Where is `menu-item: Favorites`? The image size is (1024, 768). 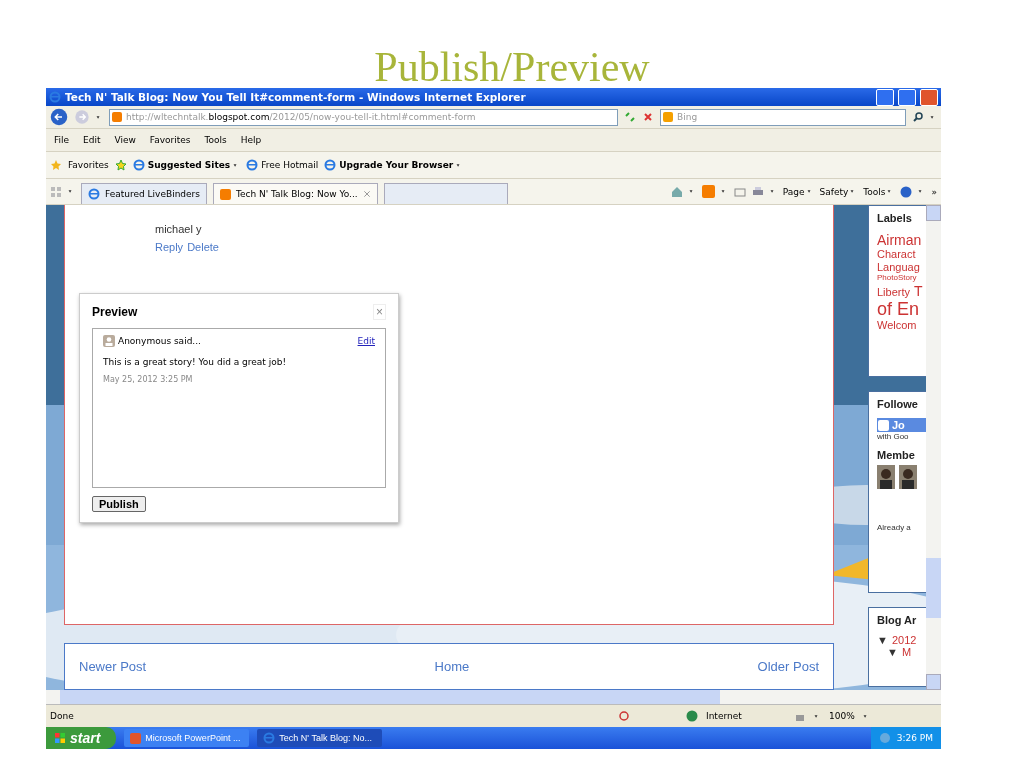 menu-item: Favorites is located at coordinates (170, 140).